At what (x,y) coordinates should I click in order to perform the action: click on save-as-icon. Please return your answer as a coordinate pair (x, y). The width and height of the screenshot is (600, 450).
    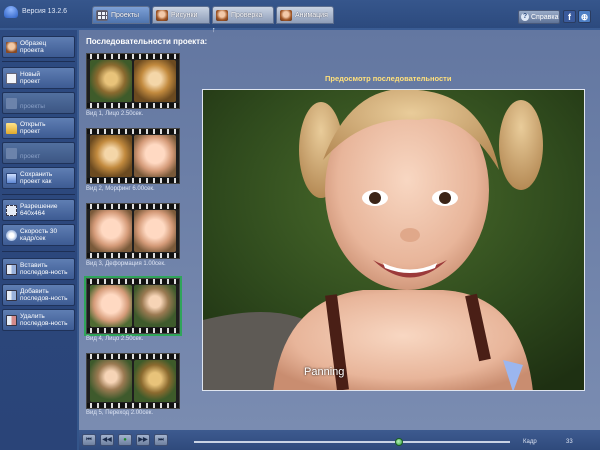
    Looking at the image, I should click on (11, 178).